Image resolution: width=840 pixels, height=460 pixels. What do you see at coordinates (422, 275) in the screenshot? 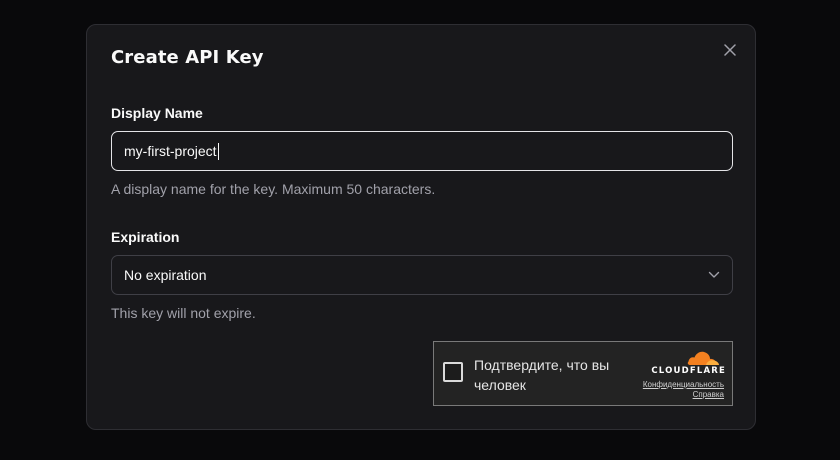
I see `expiration-select: No expiration` at bounding box center [422, 275].